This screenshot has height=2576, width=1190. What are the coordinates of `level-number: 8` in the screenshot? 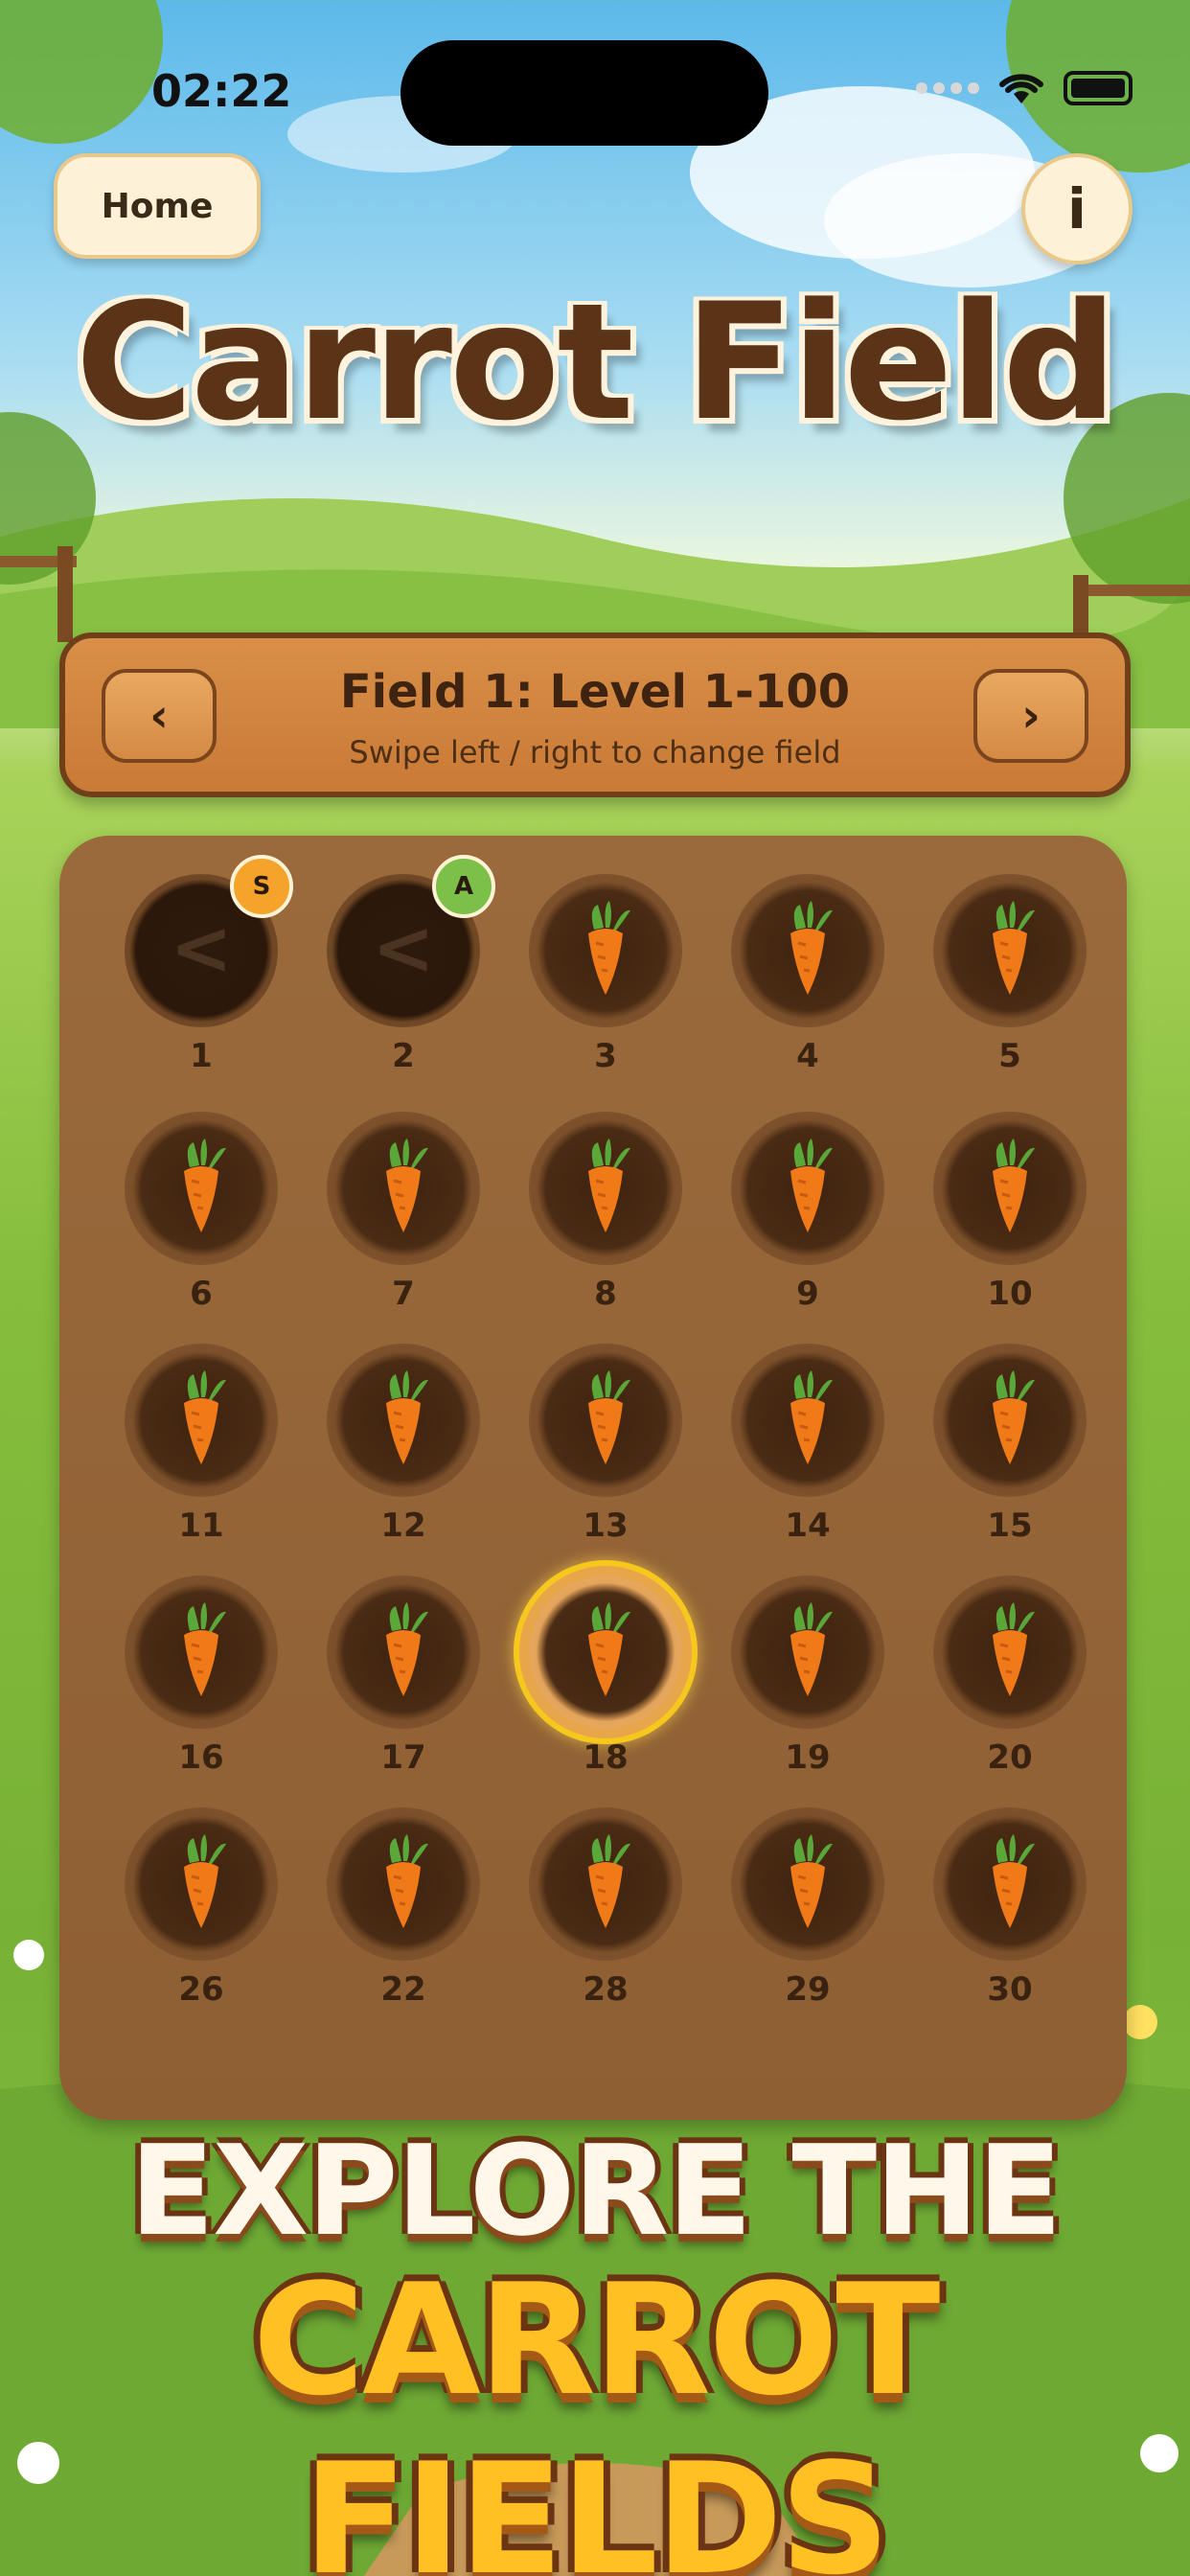 It's located at (606, 1294).